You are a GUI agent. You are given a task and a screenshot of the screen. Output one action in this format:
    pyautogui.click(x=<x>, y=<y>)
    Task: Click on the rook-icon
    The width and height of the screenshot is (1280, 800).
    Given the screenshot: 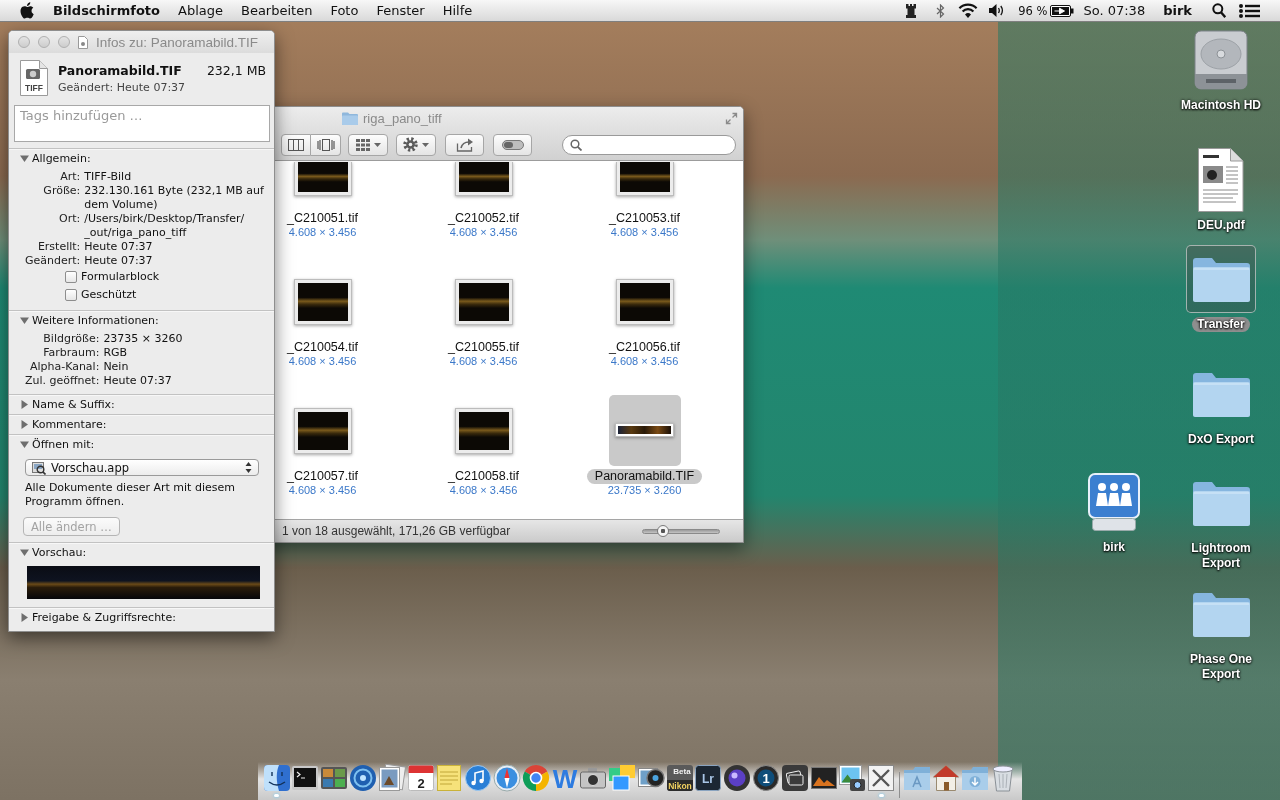 What is the action you would take?
    pyautogui.click(x=911, y=10)
    